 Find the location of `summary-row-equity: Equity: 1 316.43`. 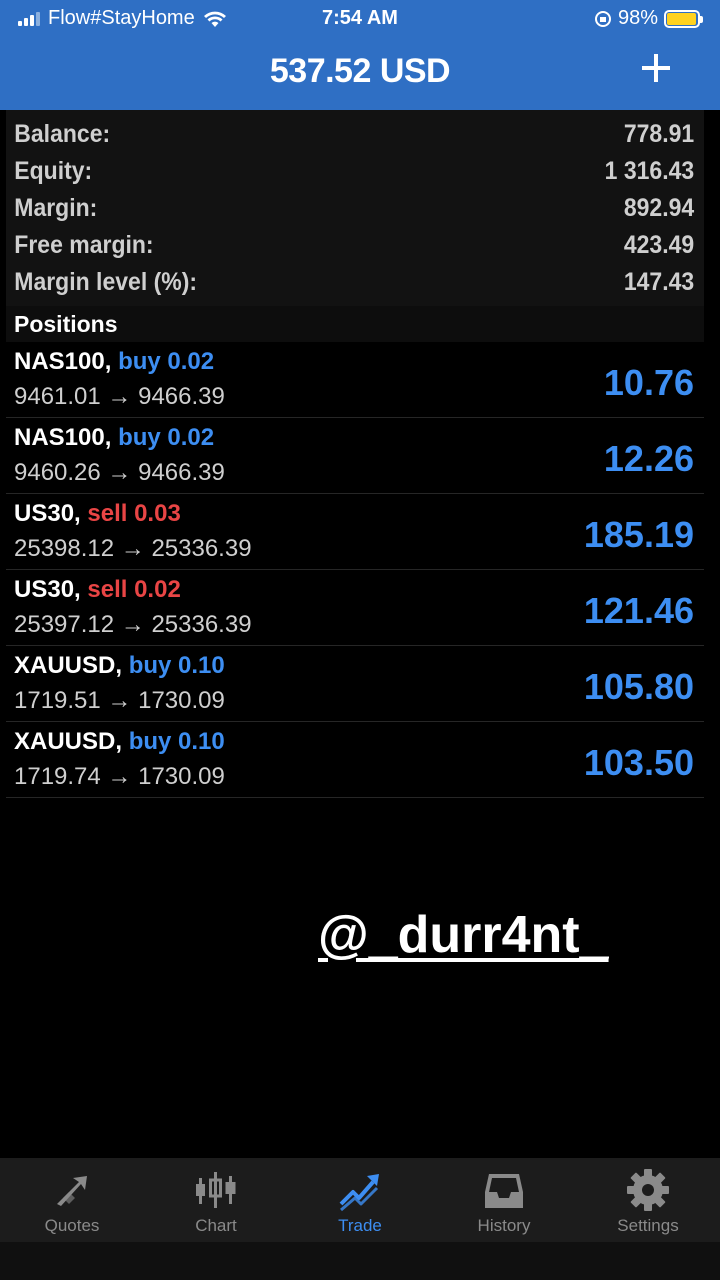

summary-row-equity: Equity: 1 316.43 is located at coordinates (354, 171).